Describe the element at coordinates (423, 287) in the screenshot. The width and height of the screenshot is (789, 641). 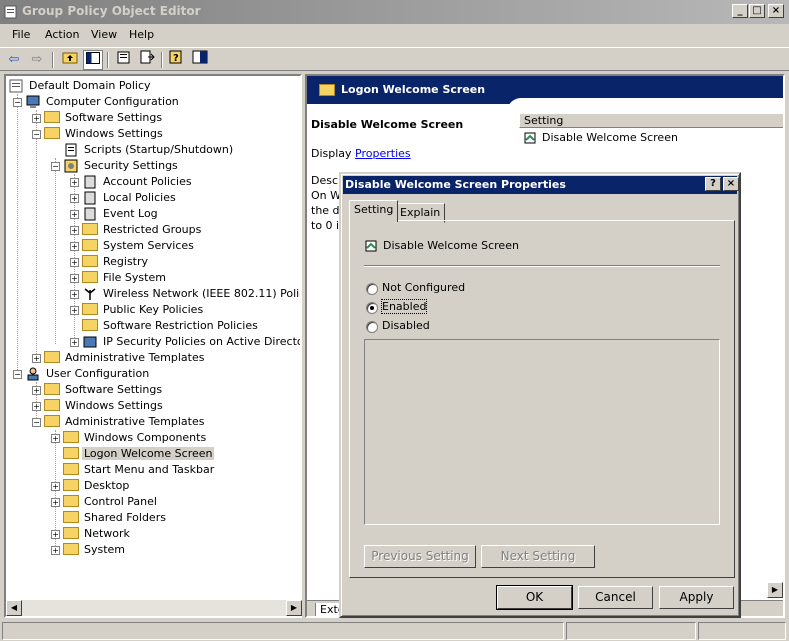
I see `label-not-configured: Not Configured` at that location.